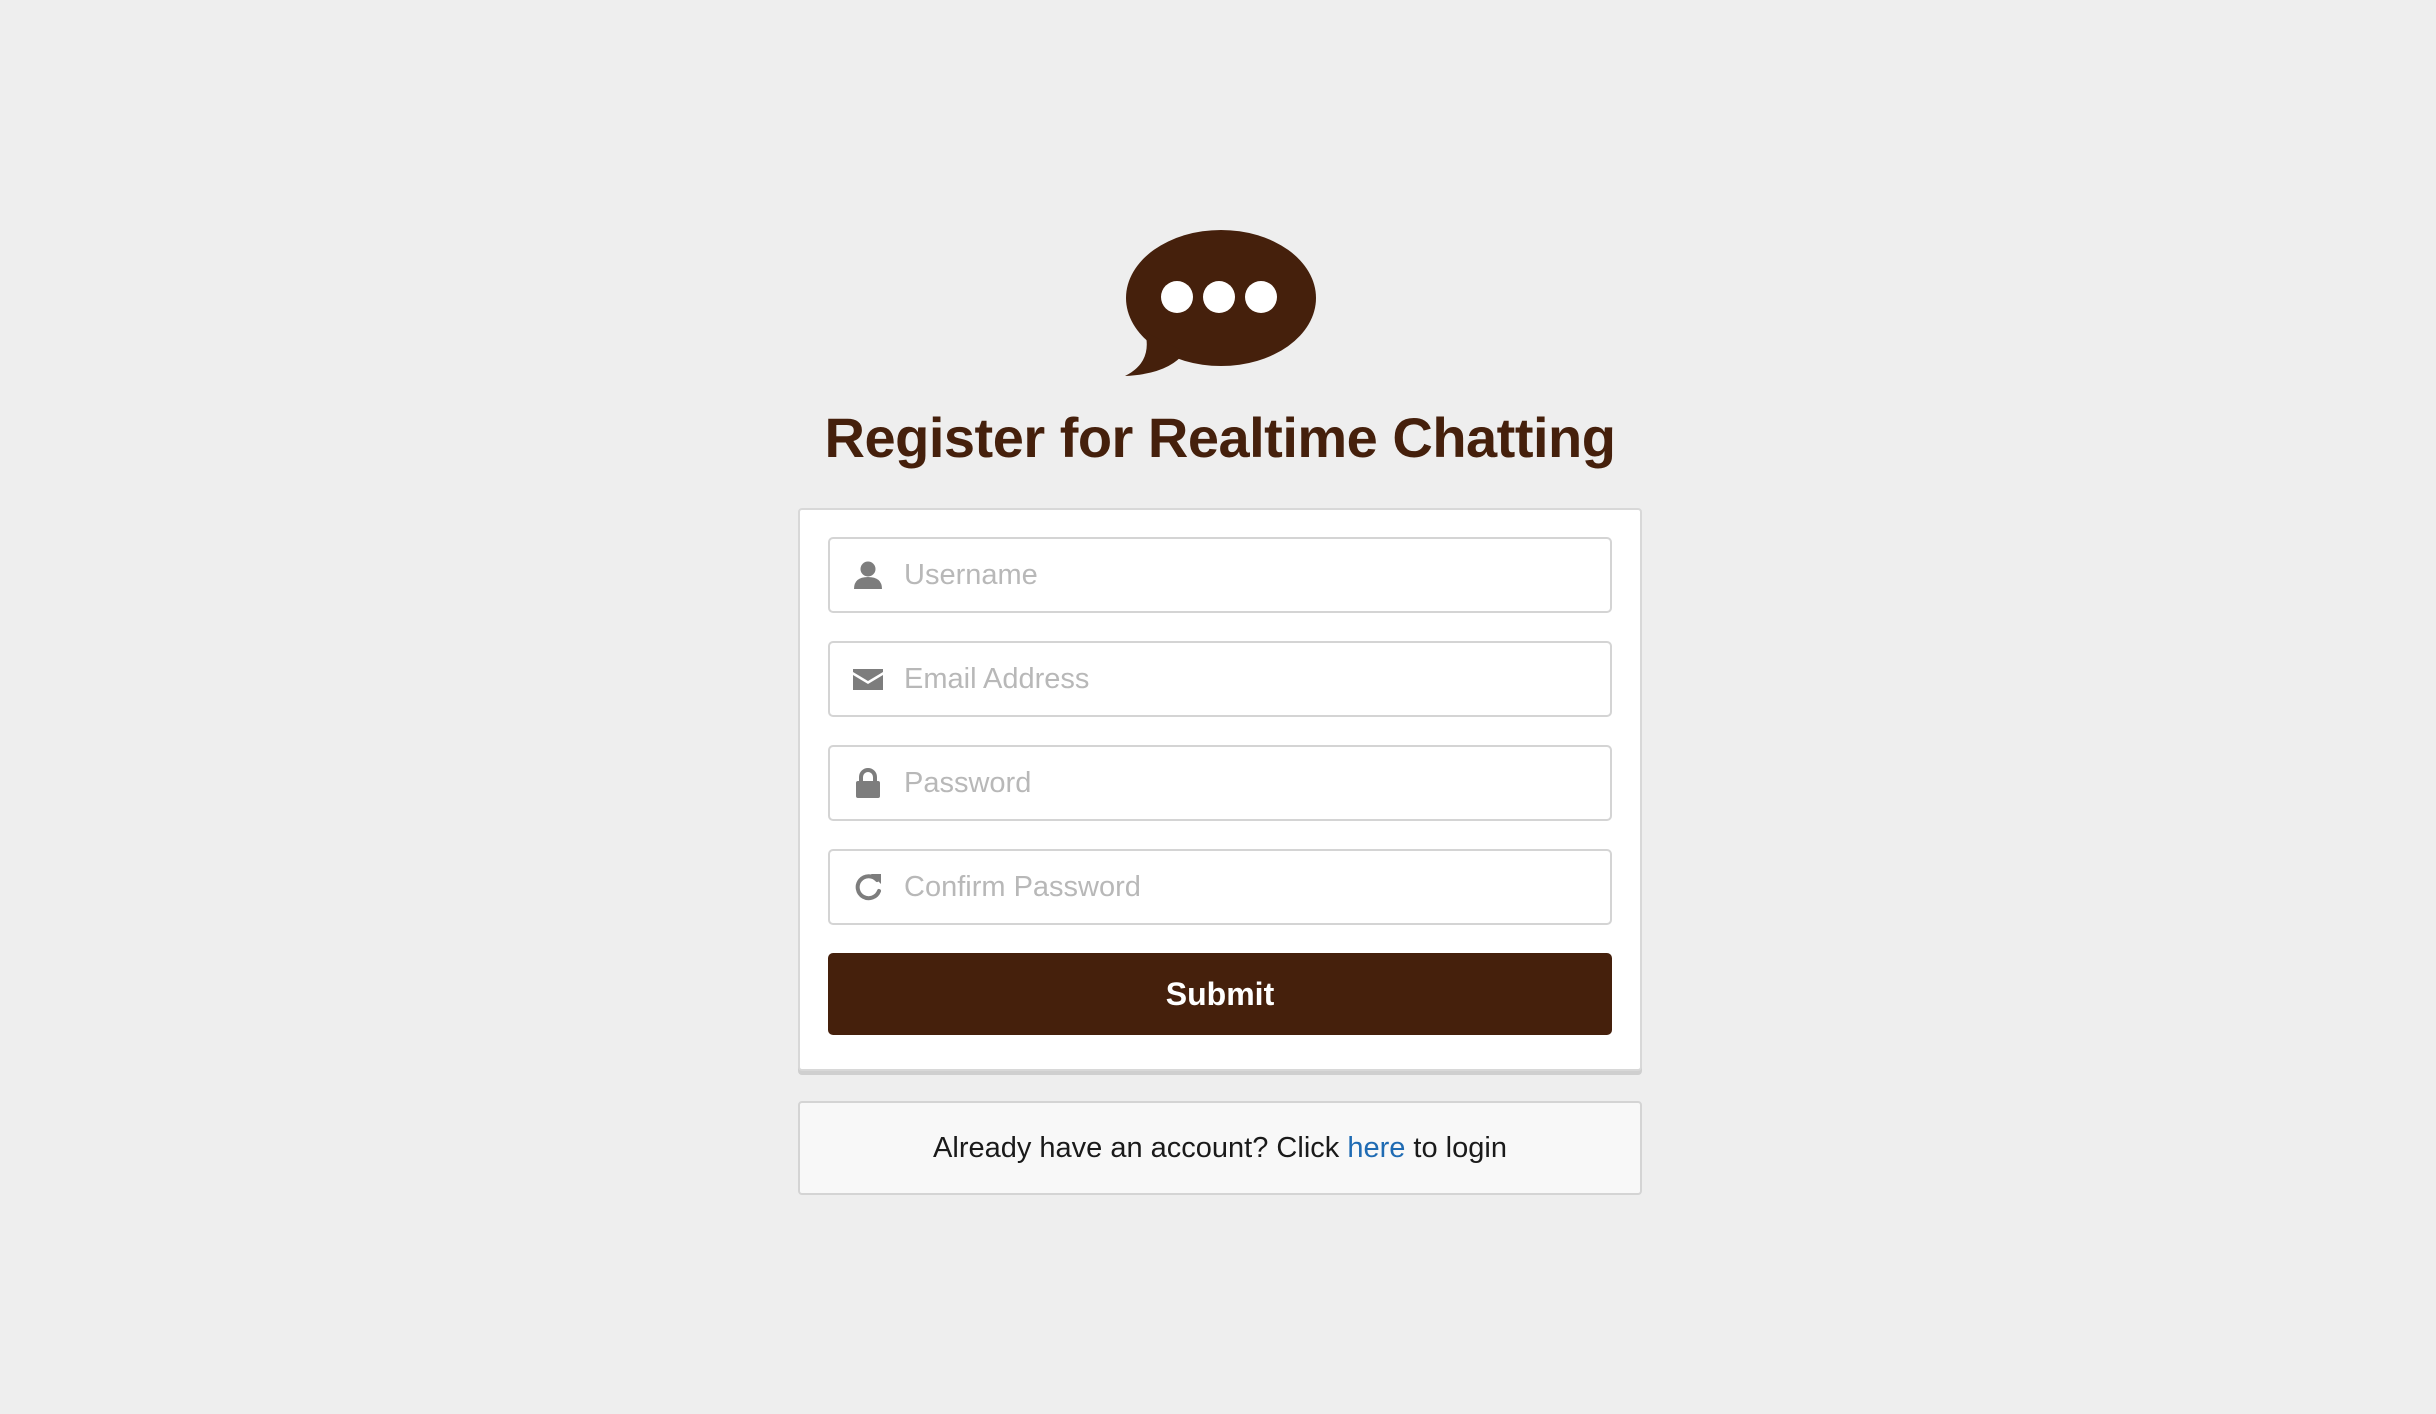 The width and height of the screenshot is (2436, 1414). I want to click on confirm-password-field-wrapper, so click(1220, 887).